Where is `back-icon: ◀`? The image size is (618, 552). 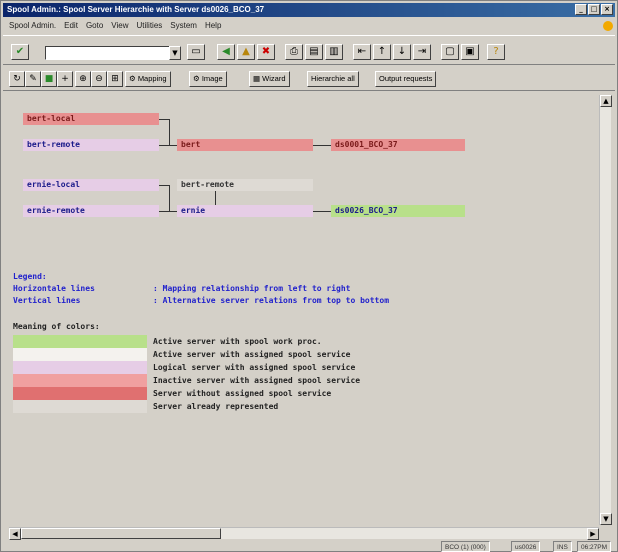
back-icon: ◀ is located at coordinates (226, 52).